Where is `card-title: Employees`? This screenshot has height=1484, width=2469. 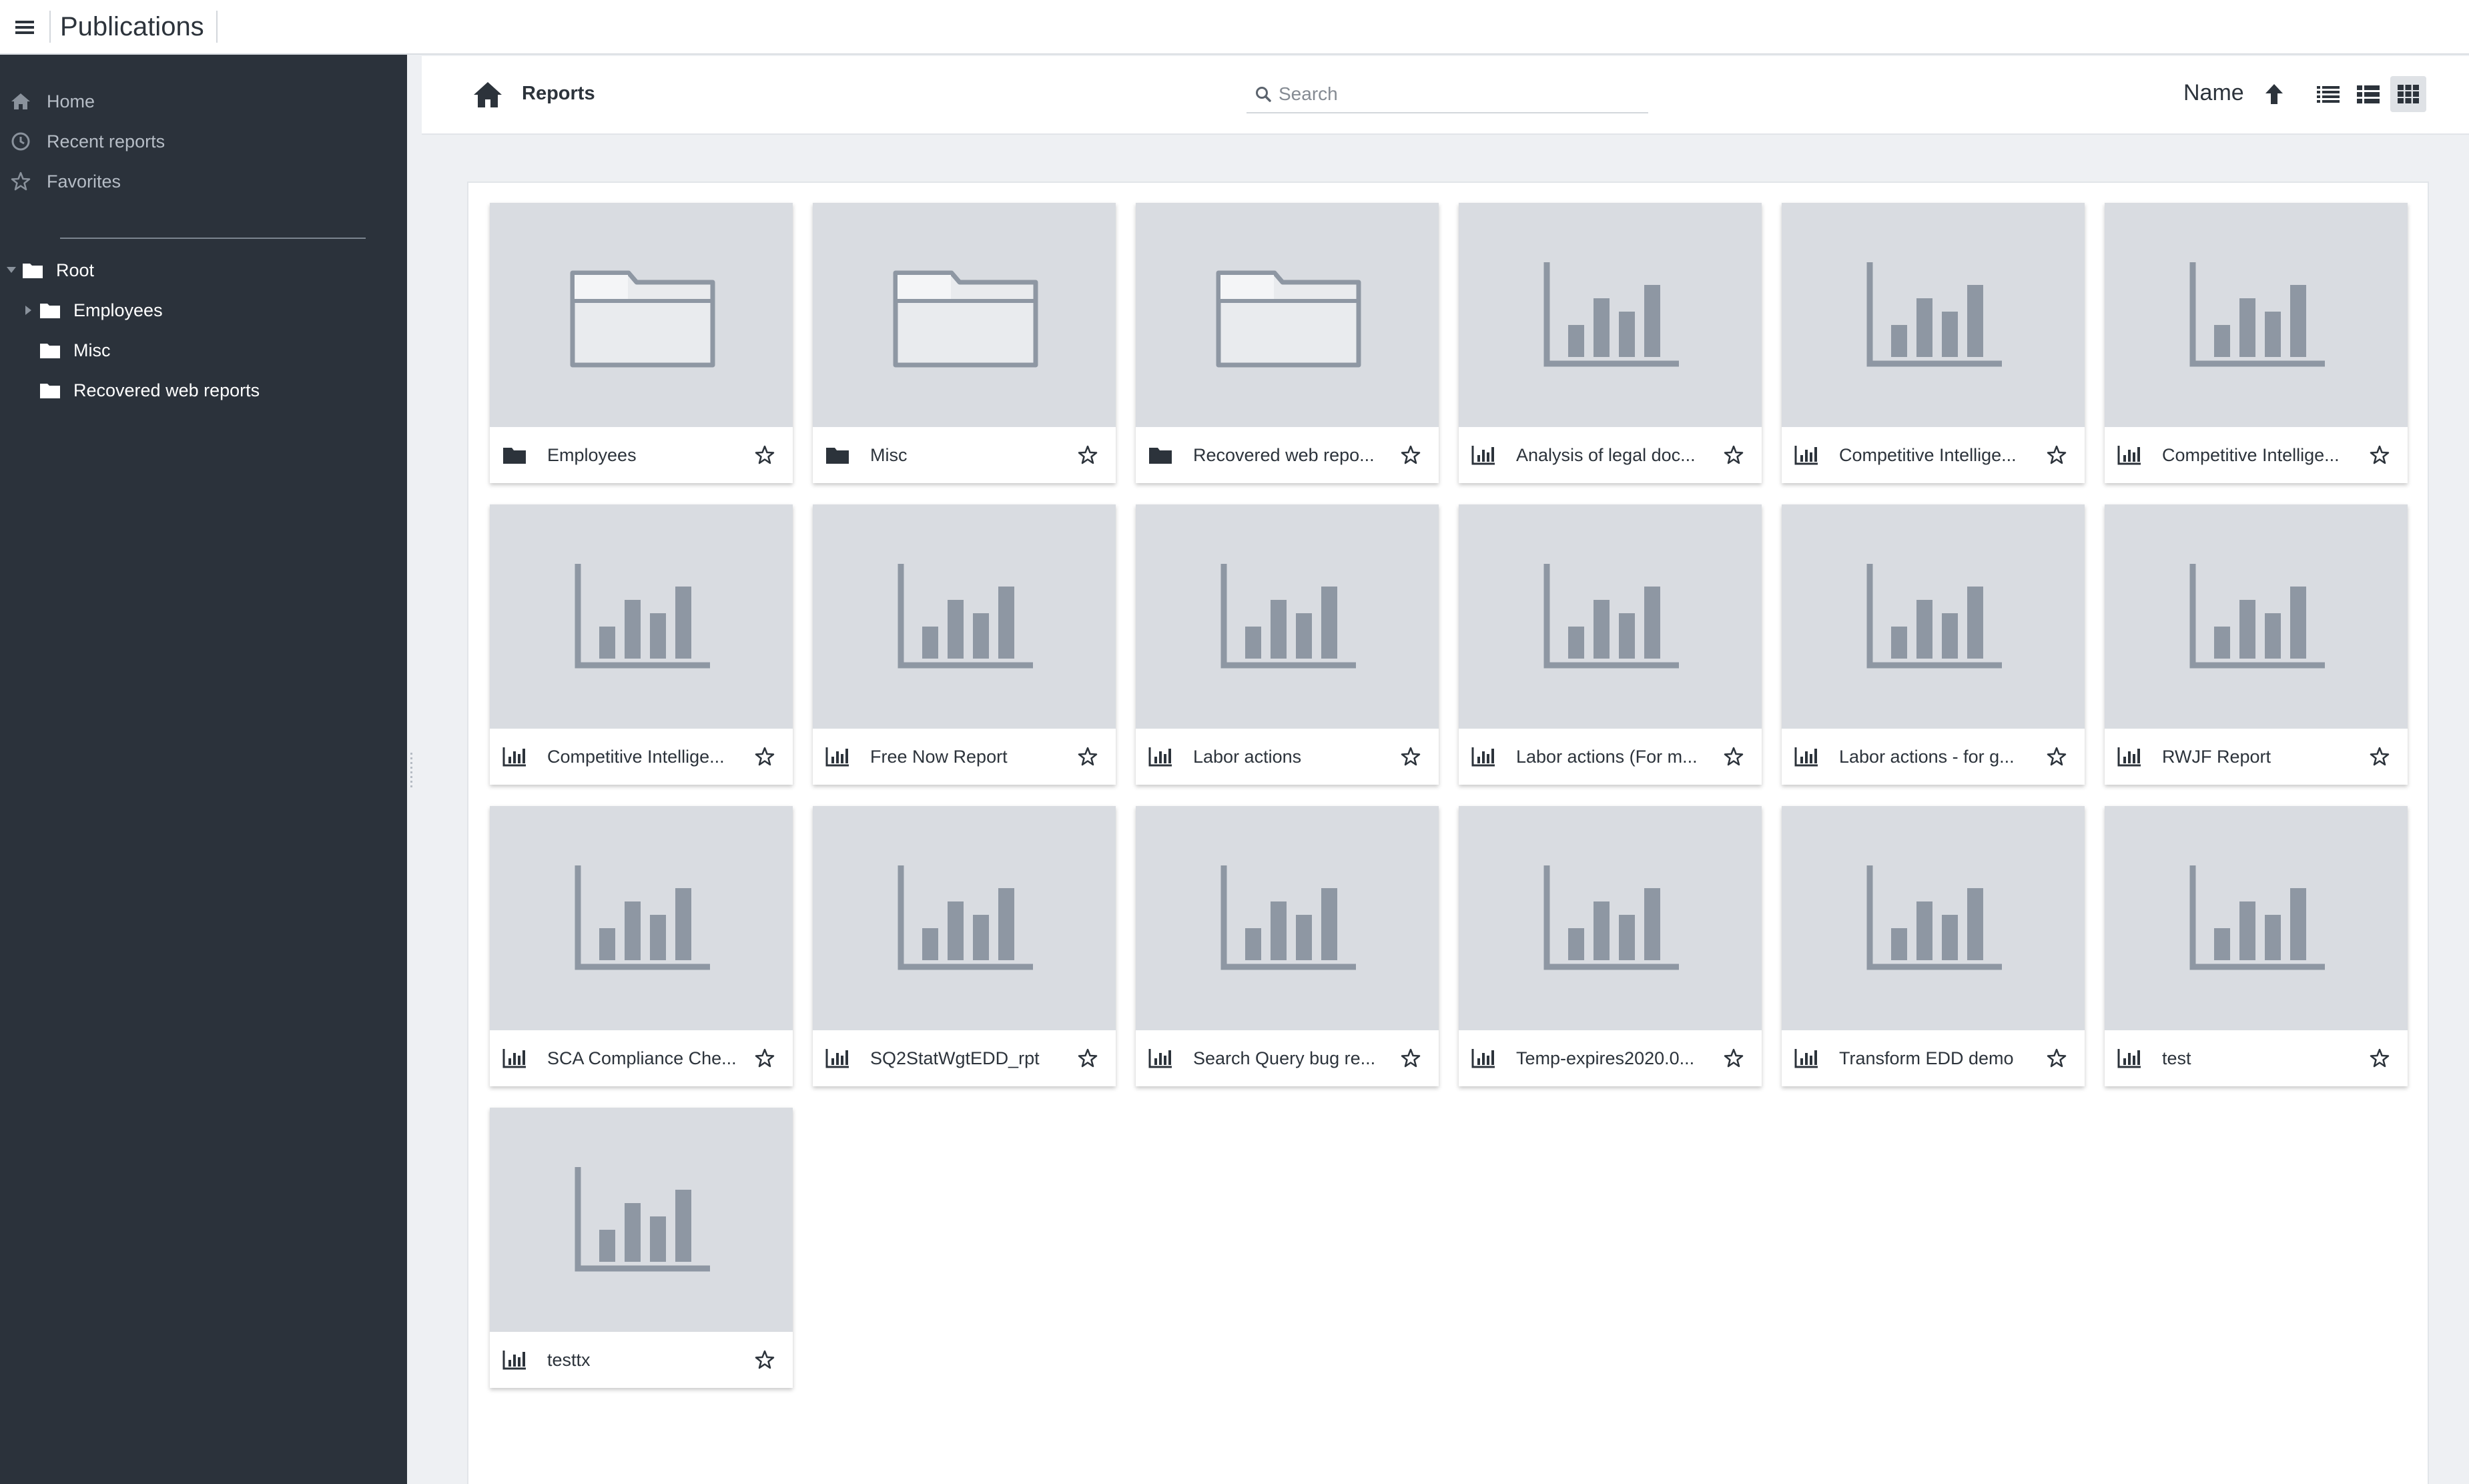 card-title: Employees is located at coordinates (592, 454).